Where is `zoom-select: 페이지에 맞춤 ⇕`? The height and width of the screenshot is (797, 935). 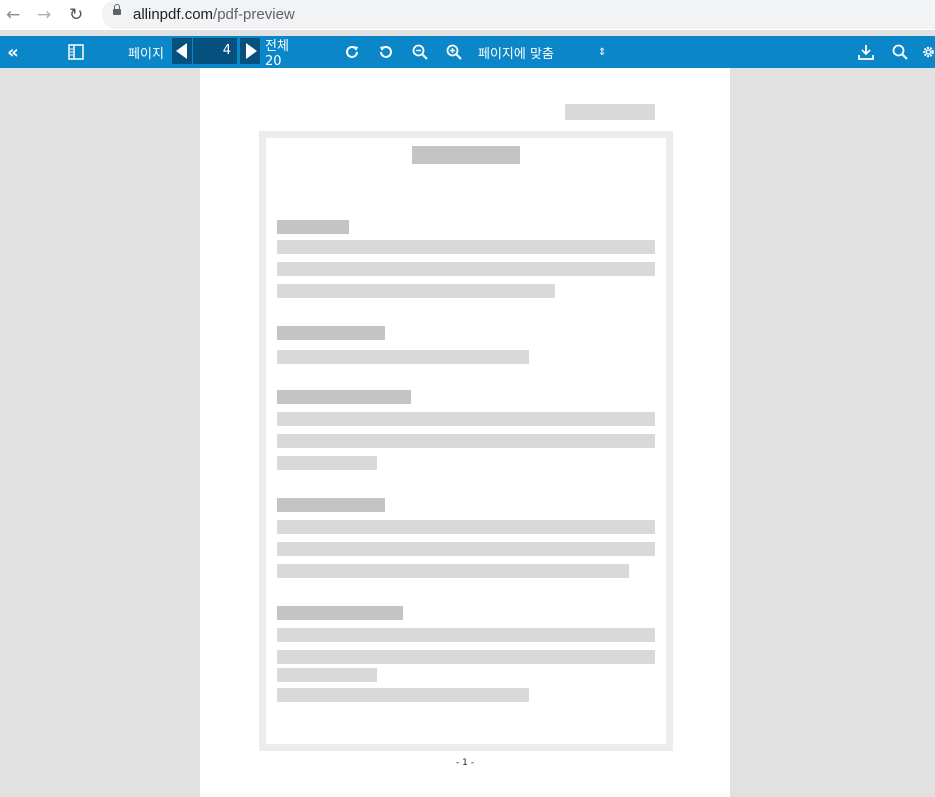 zoom-select: 페이지에 맞춤 ⇕ is located at coordinates (546, 52).